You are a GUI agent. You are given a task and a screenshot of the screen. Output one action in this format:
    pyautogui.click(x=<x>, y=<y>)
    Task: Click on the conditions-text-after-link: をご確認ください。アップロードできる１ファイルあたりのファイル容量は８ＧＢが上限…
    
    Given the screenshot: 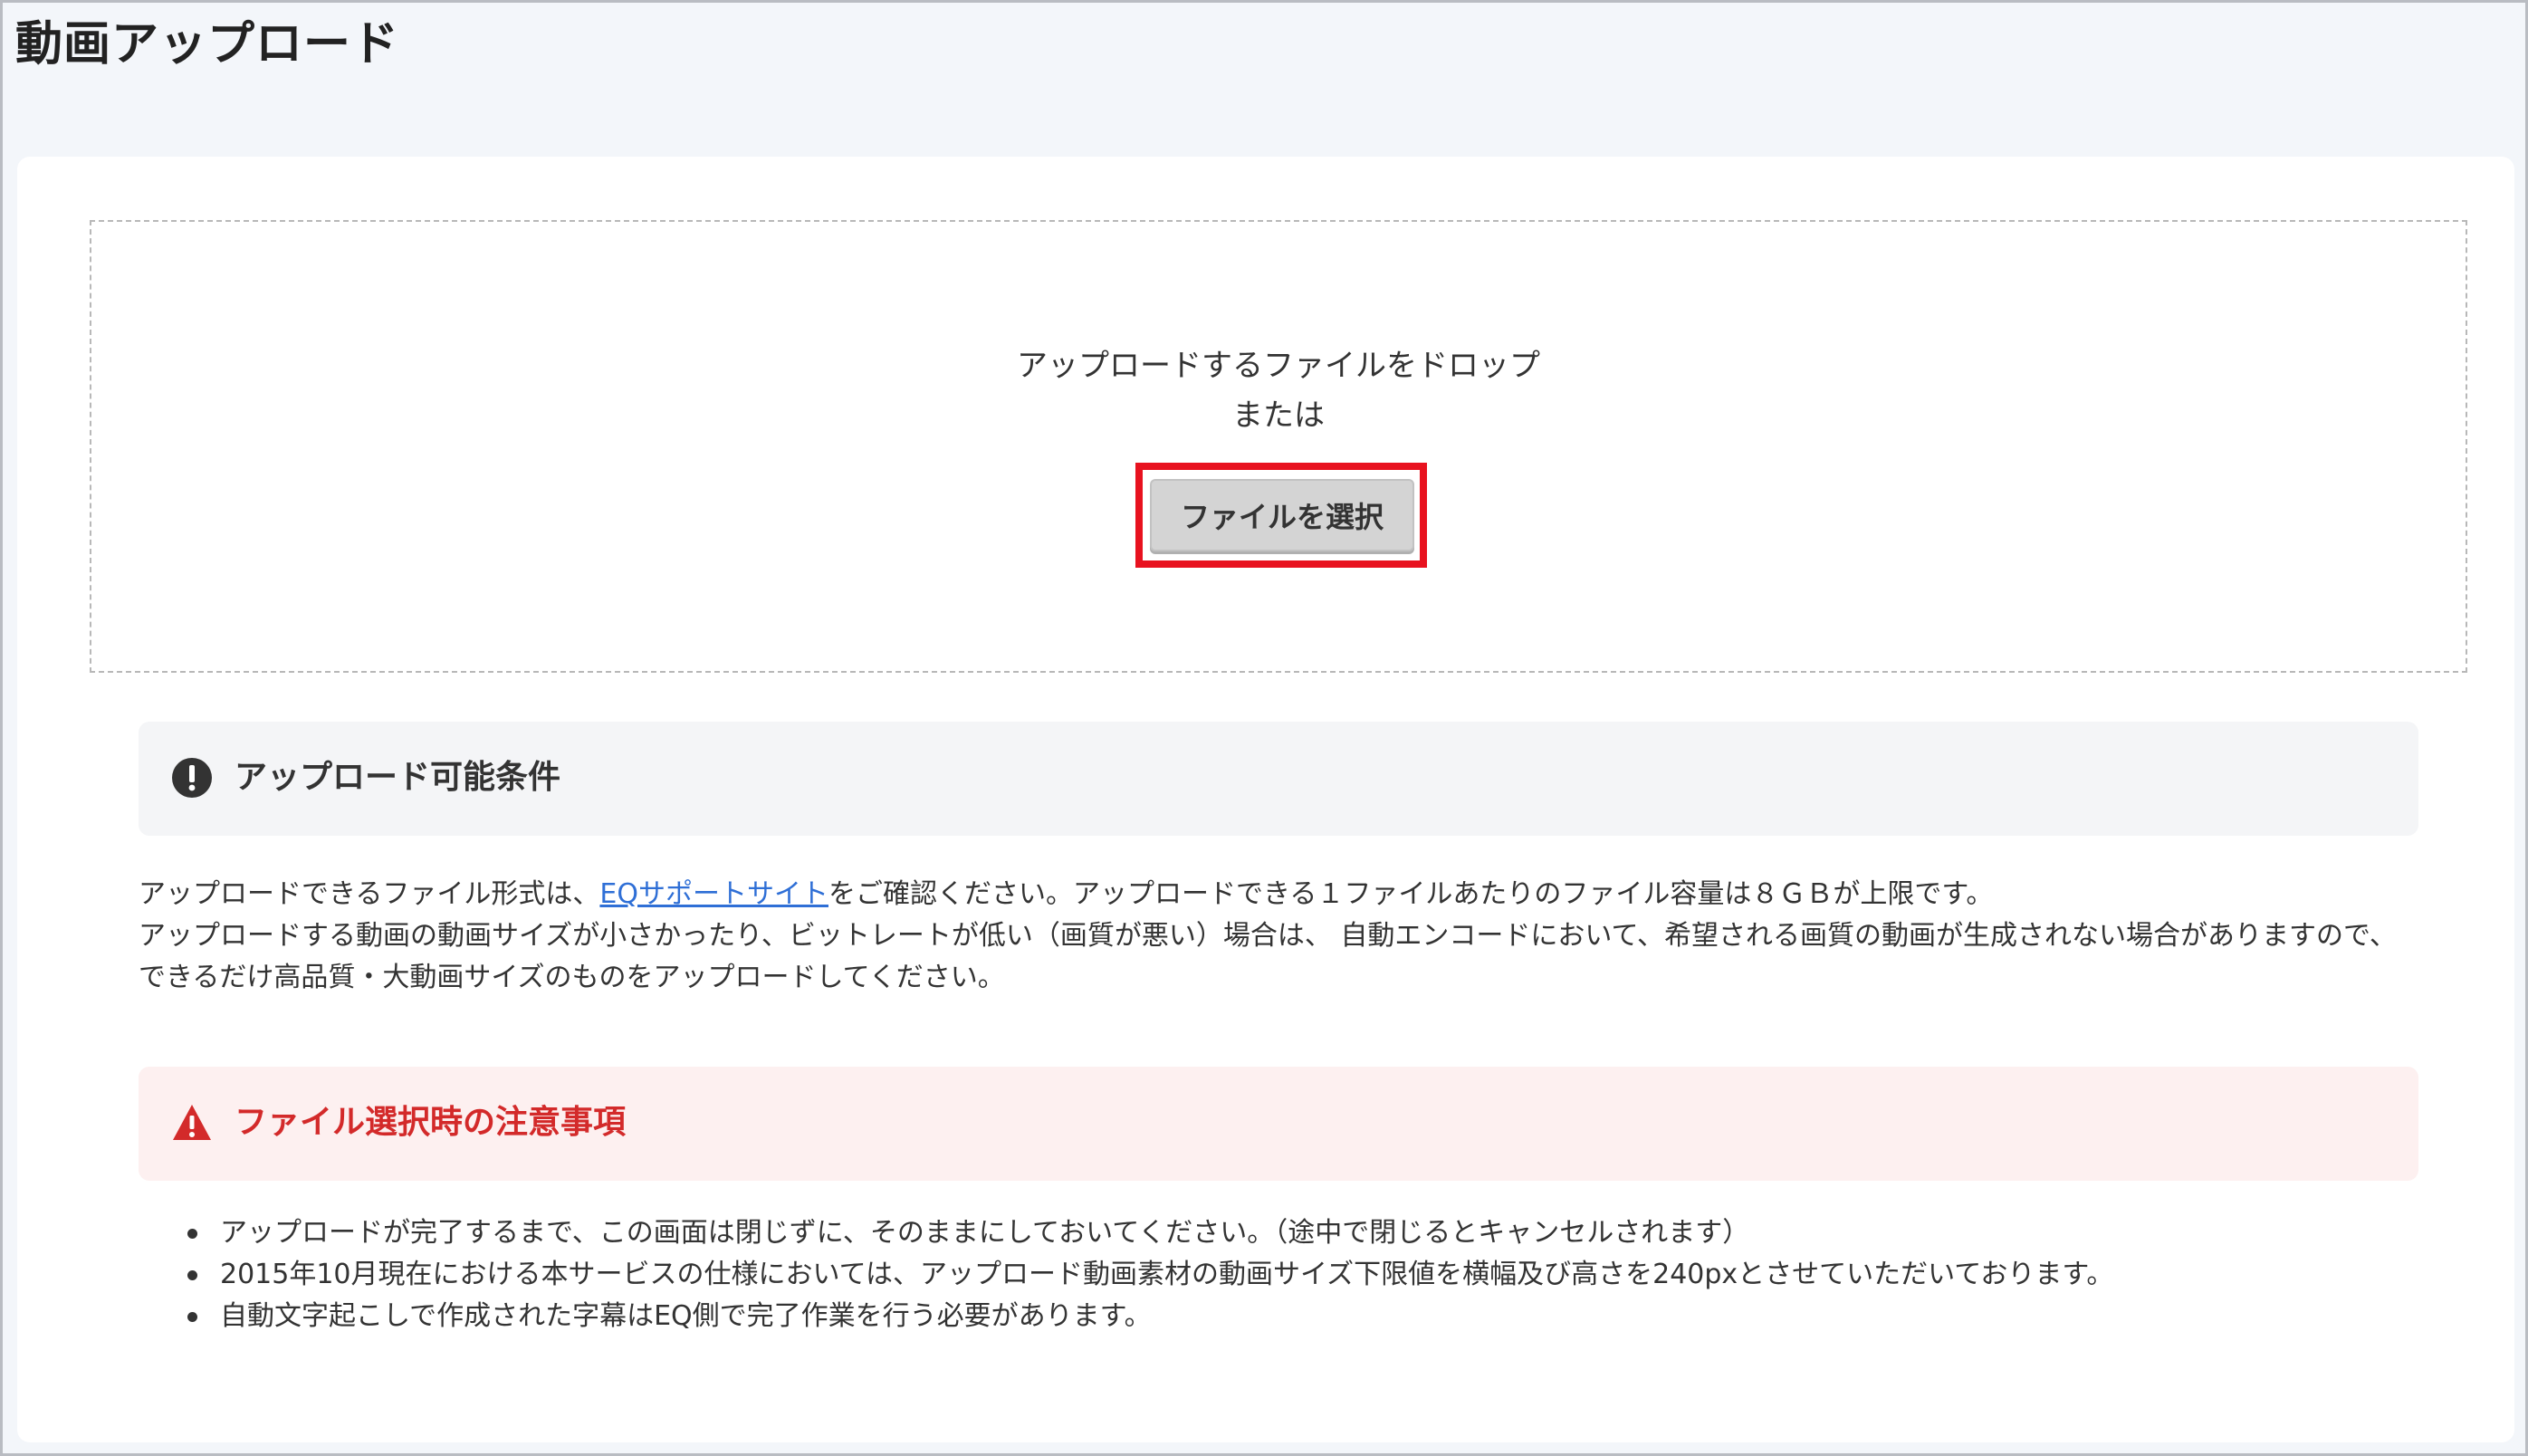 What is the action you would take?
    pyautogui.click(x=1411, y=894)
    